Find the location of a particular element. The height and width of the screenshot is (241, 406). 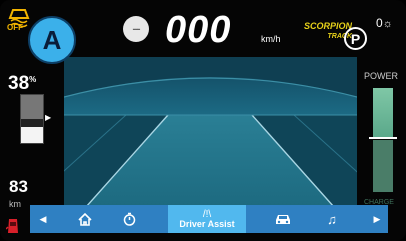

nav-driver-assist: /!\ Driver Assist is located at coordinates (207, 219).